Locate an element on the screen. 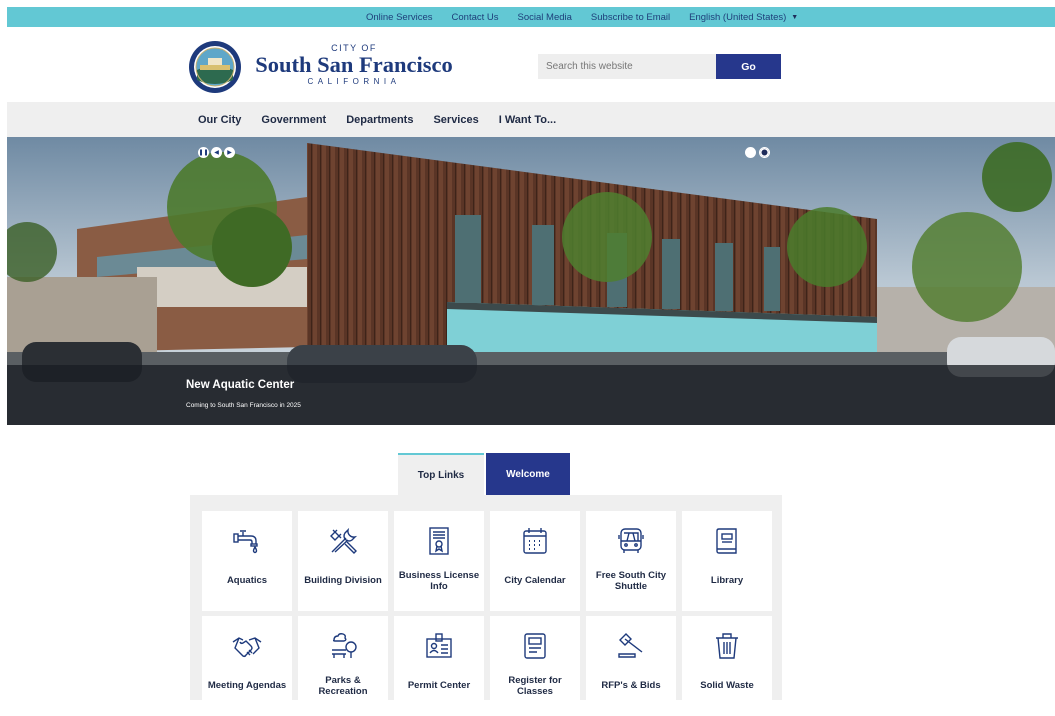 Image resolution: width=1055 pixels, height=716 pixels. tile-solid-waste: Solid Waste is located at coordinates (727, 666).